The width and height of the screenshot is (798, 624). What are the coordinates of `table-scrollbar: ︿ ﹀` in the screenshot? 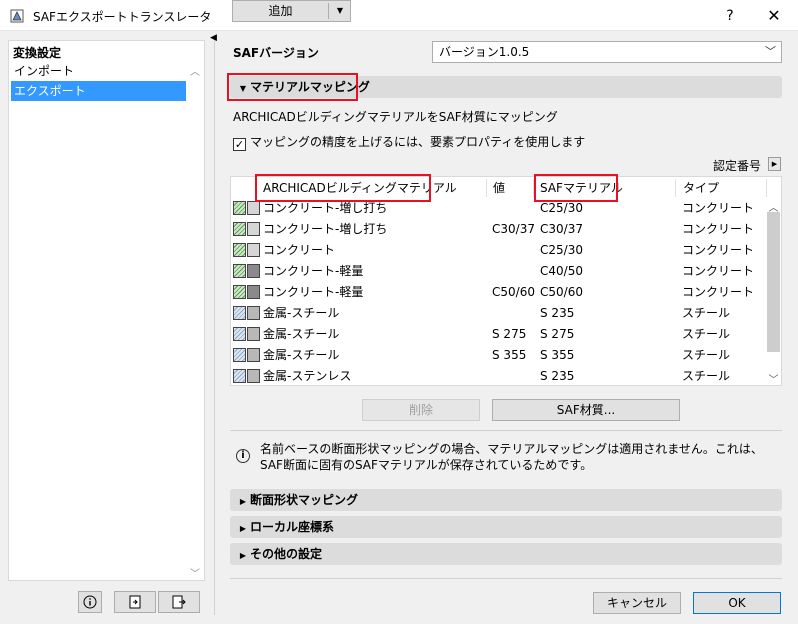 It's located at (773, 291).